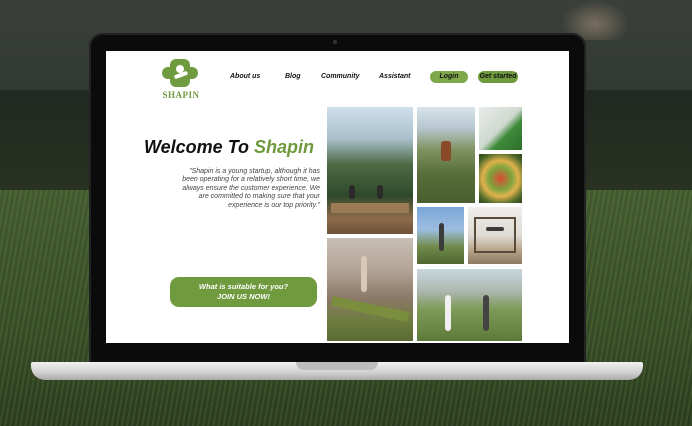  I want to click on logo-cross-icon, so click(181, 74).